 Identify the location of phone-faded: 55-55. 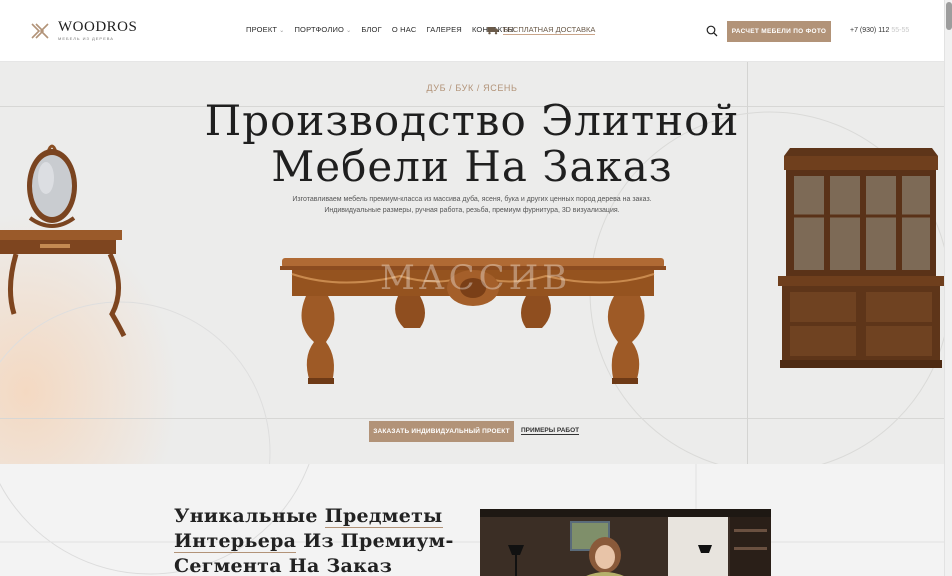
(900, 30).